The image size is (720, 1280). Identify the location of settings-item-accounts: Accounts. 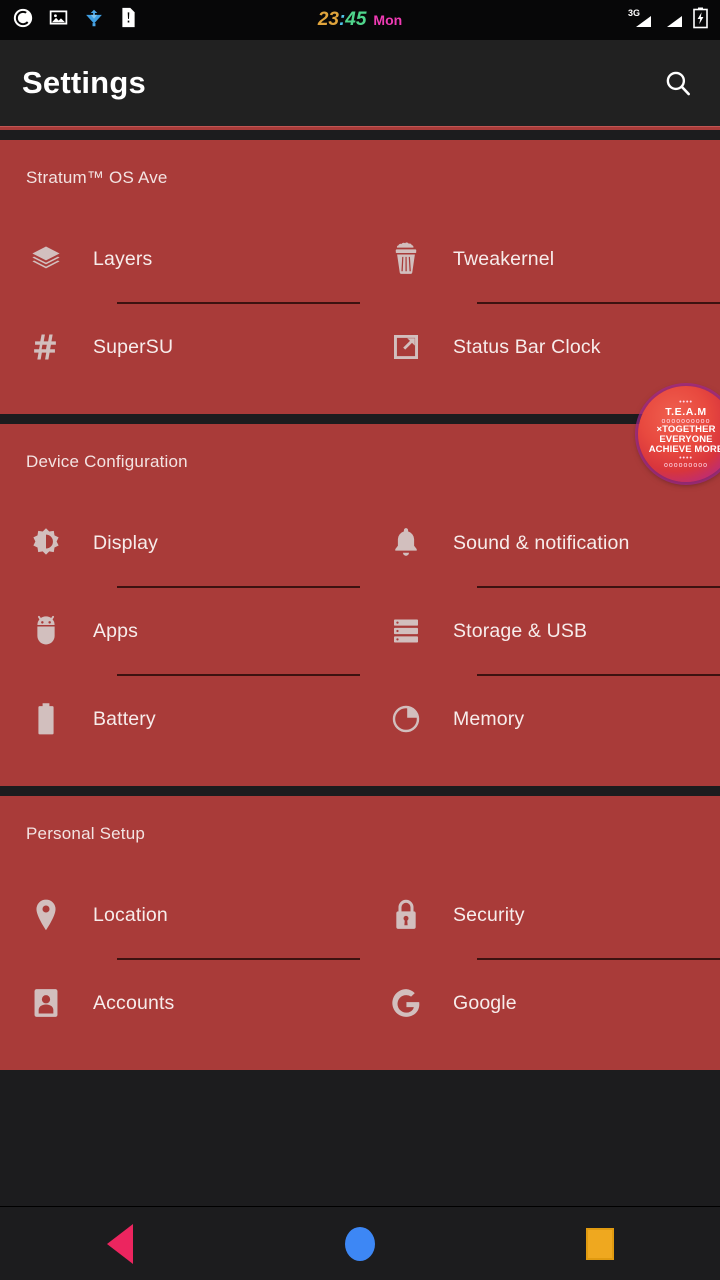
(180, 1003).